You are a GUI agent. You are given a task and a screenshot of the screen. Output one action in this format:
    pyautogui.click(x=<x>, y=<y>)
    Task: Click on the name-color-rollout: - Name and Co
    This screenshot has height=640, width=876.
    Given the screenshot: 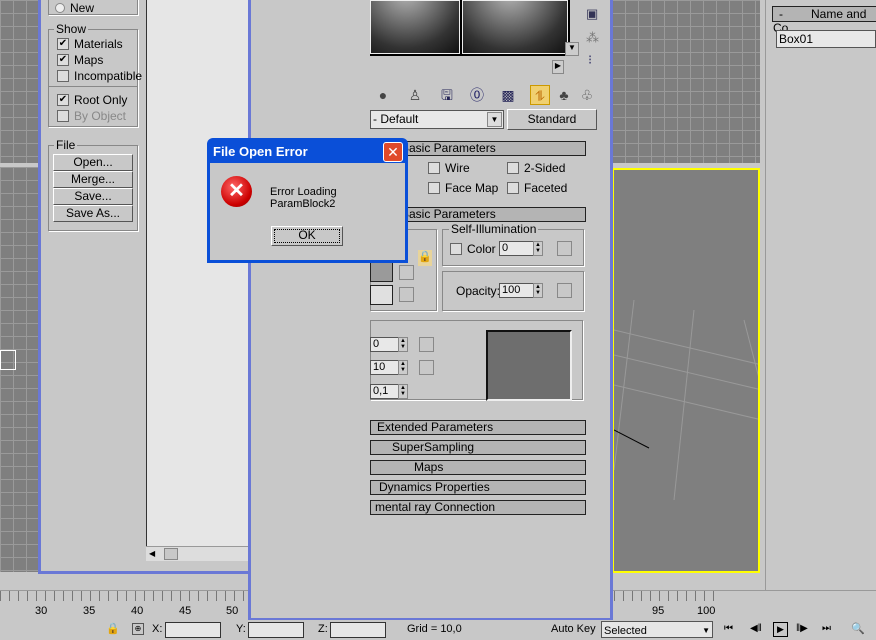 What is the action you would take?
    pyautogui.click(x=824, y=20)
    